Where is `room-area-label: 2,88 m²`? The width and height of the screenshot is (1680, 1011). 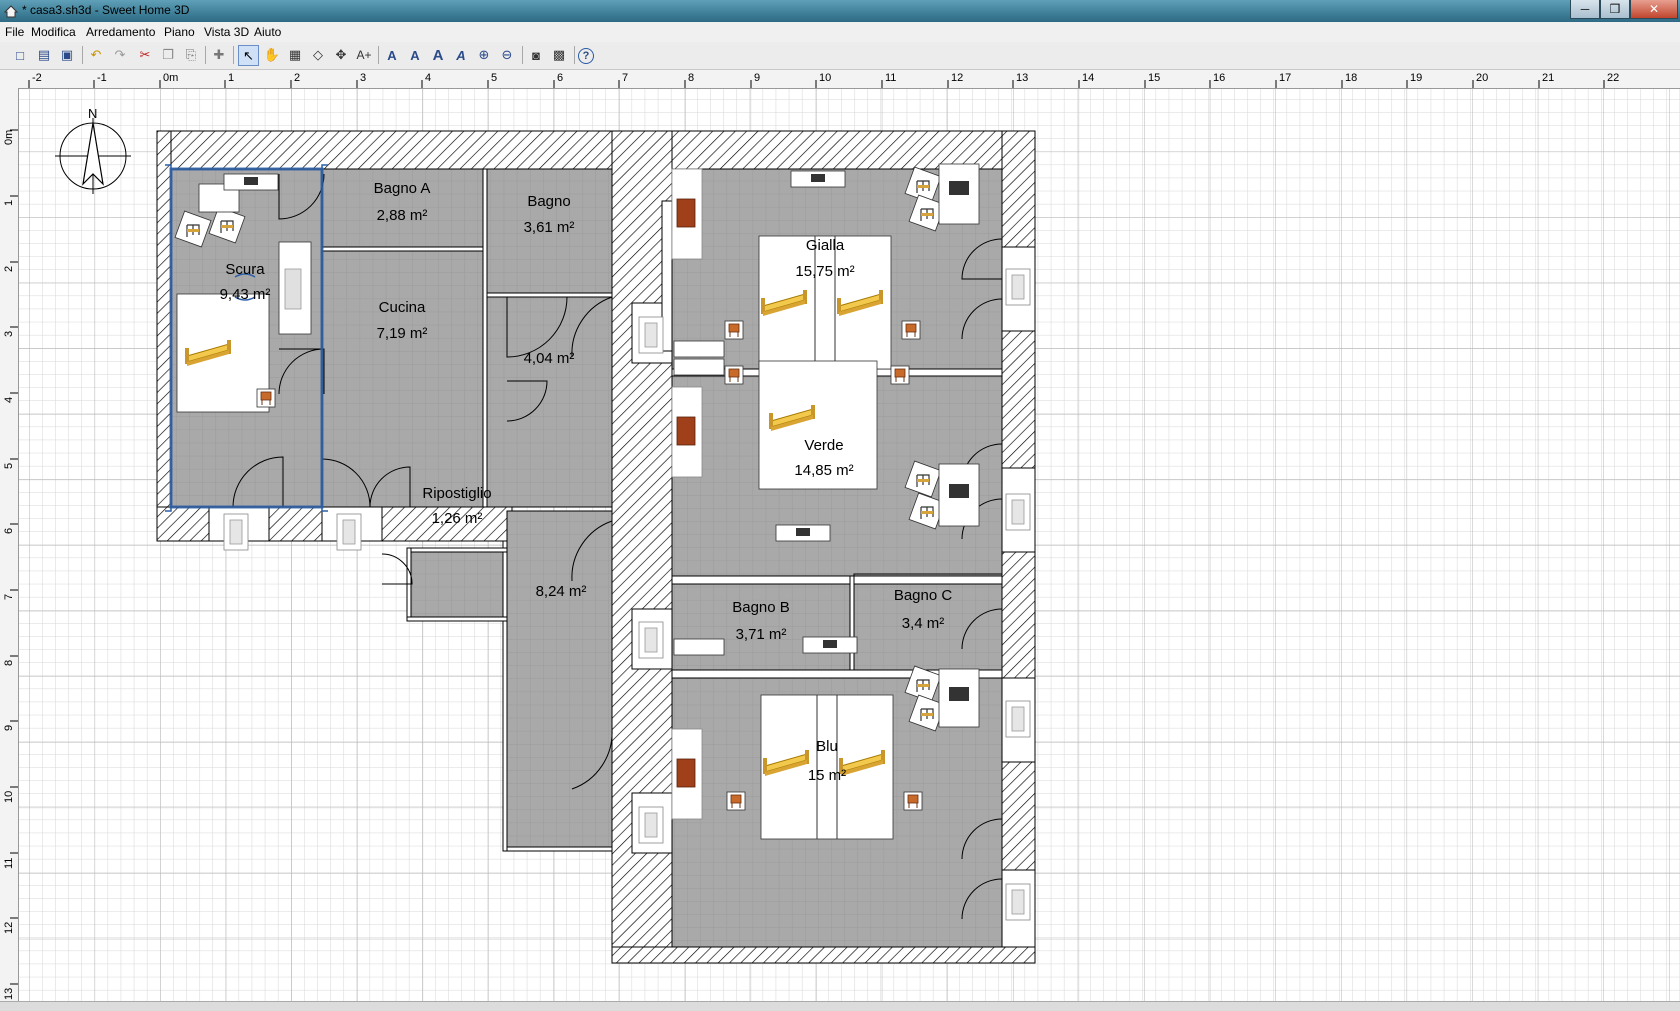
room-area-label: 2,88 m² is located at coordinates (402, 215).